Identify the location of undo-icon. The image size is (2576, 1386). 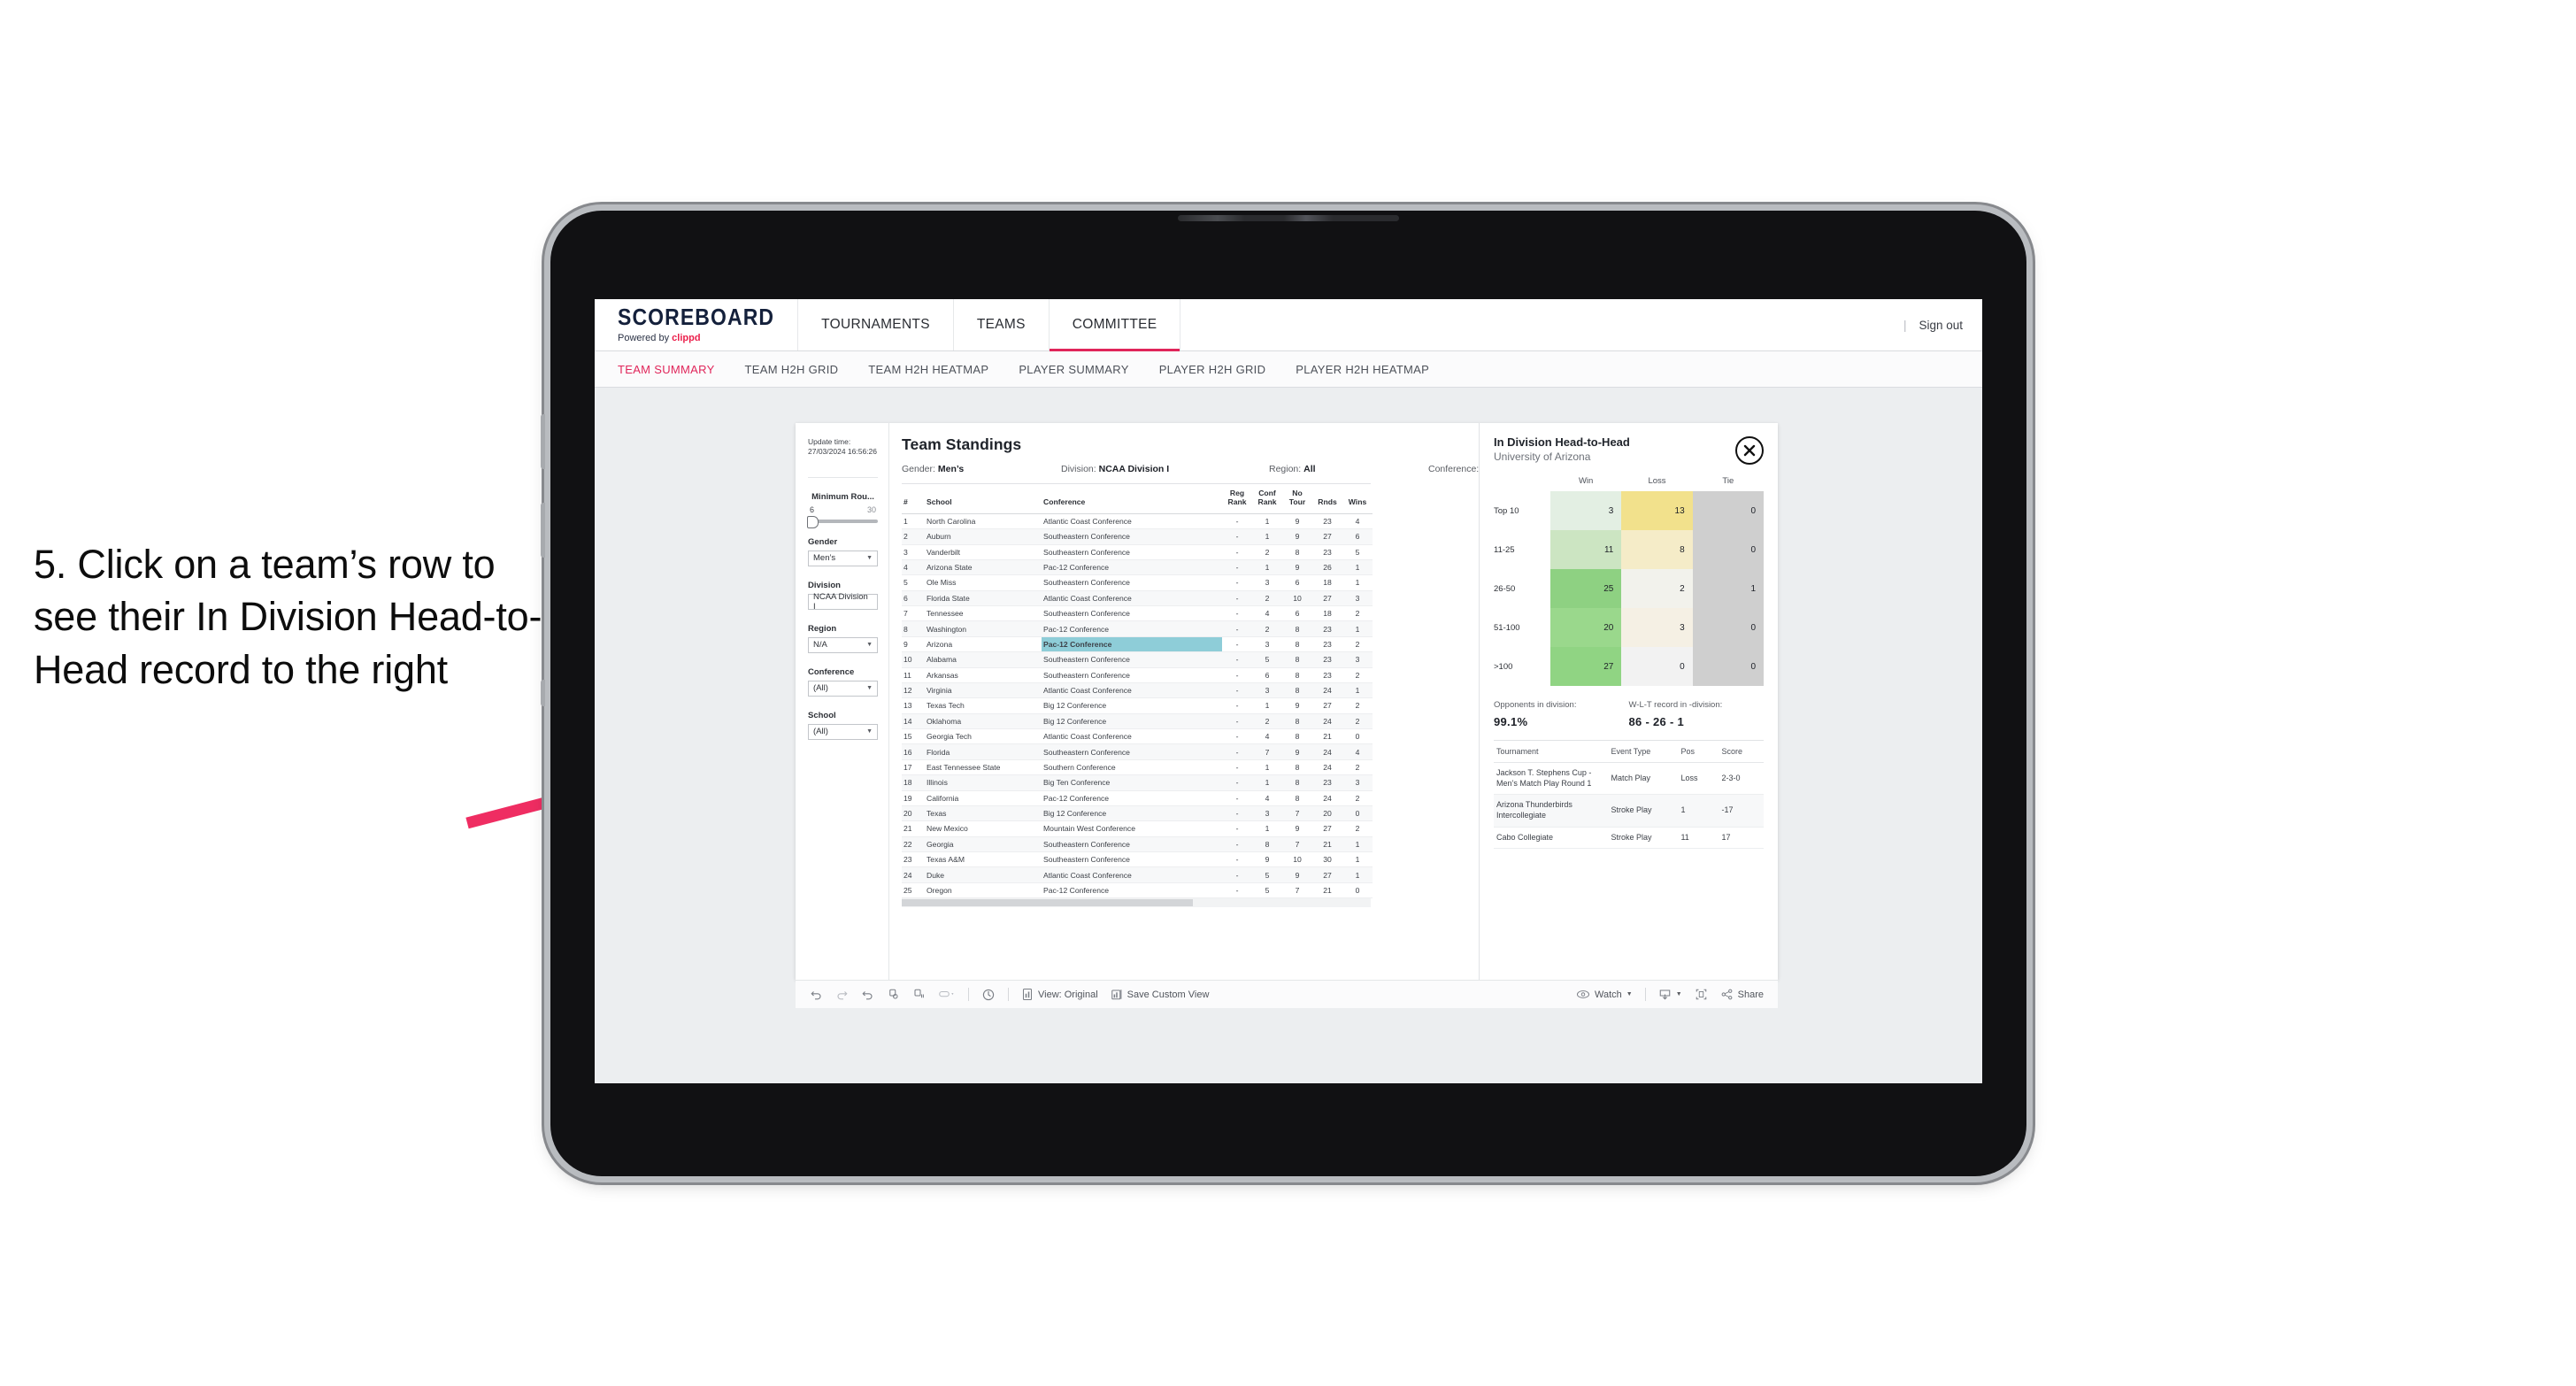
(816, 995).